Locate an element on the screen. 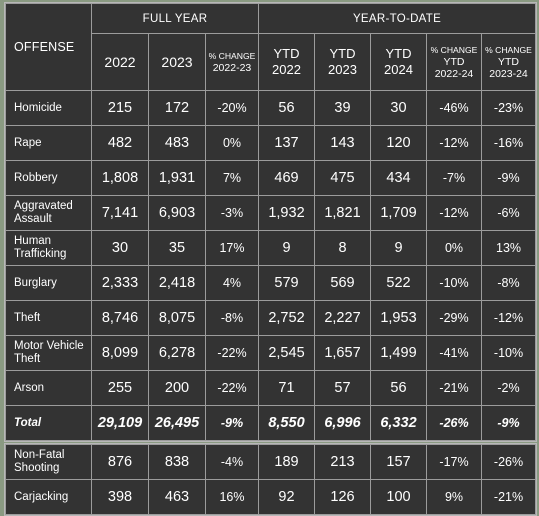 The width and height of the screenshot is (539, 516). offense-label: Burglary is located at coordinates (48, 283).